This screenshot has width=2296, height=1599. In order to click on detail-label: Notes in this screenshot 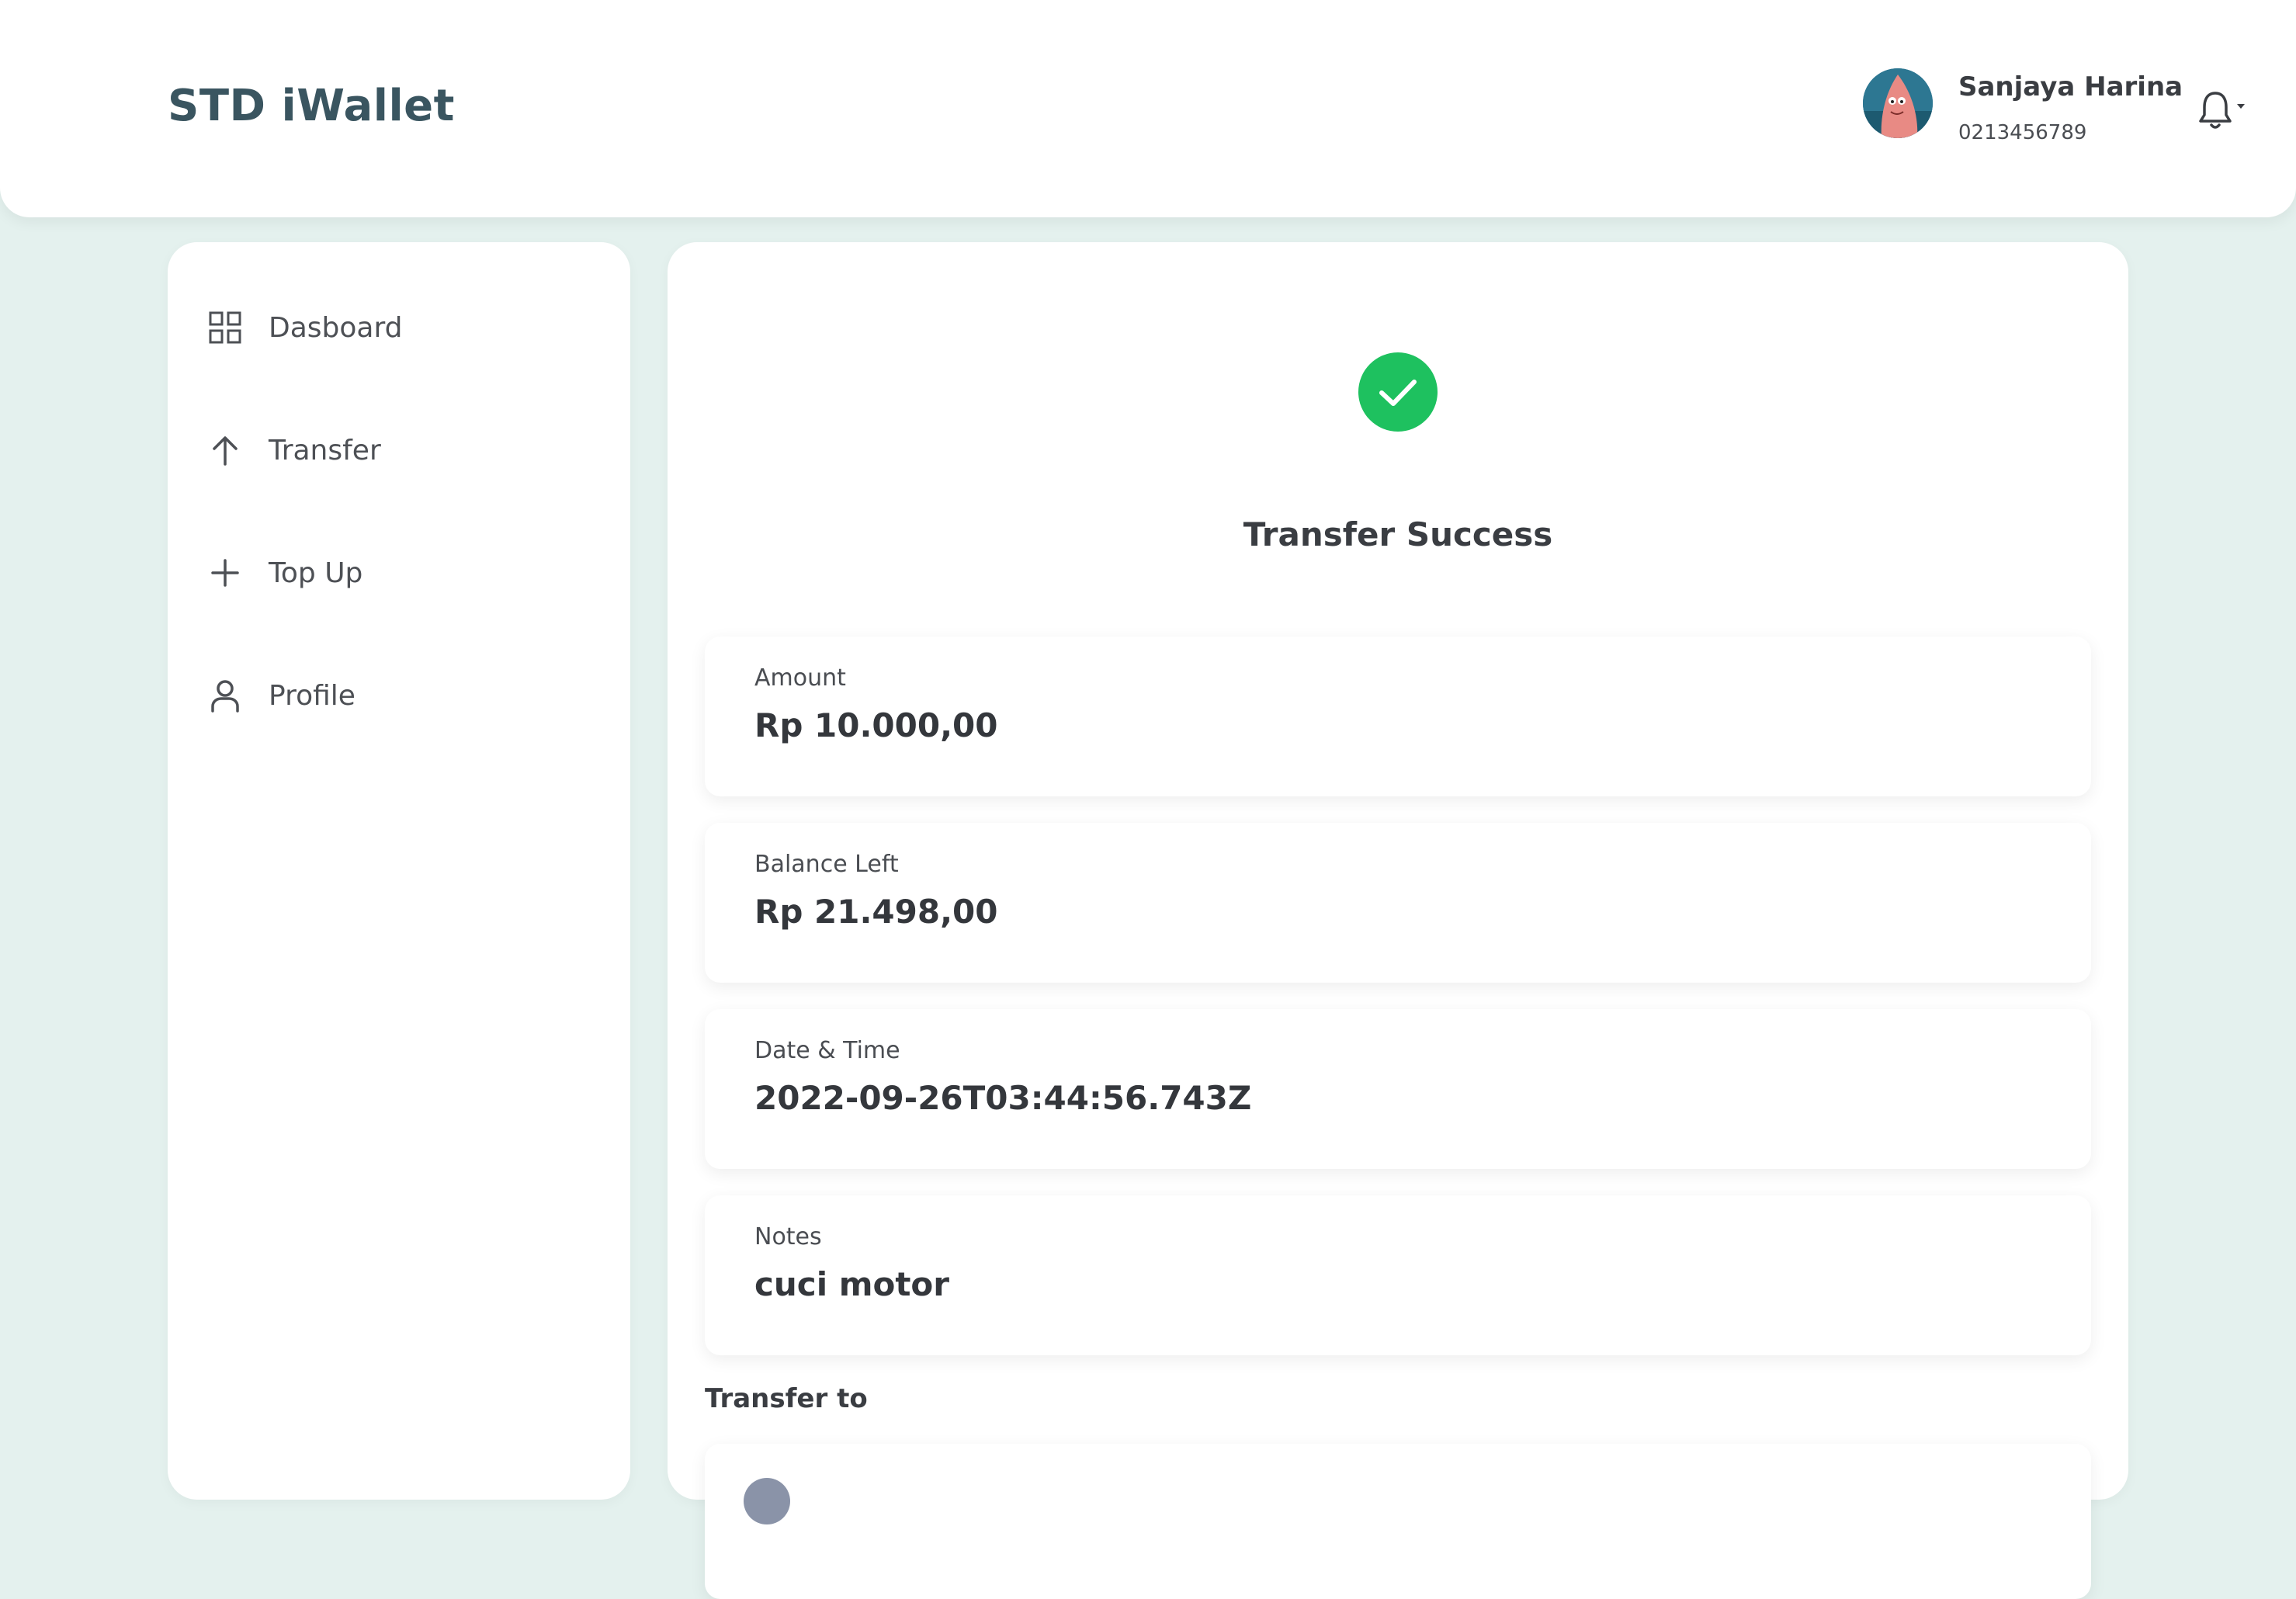, I will do `click(788, 1236)`.